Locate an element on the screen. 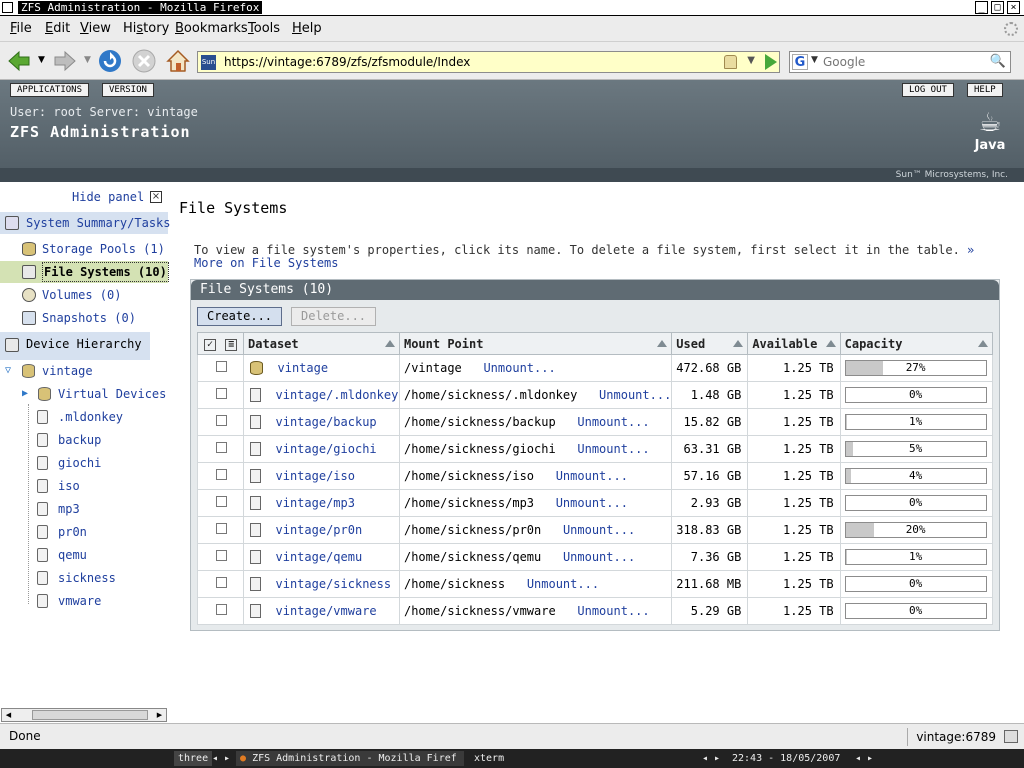  capacity-column-header: Capacity is located at coordinates (916, 343).